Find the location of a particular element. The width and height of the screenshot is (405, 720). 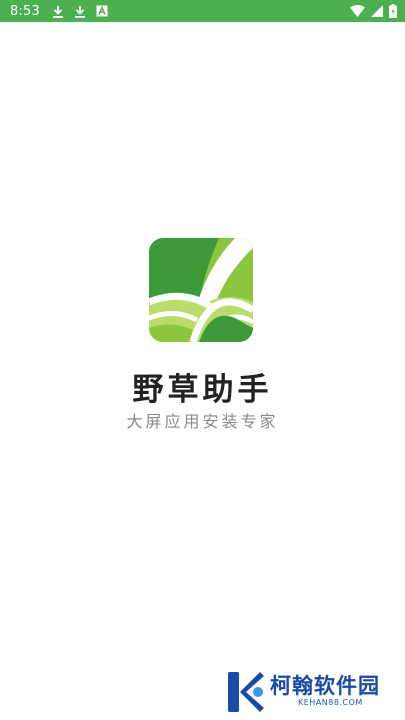

signal-icon is located at coordinates (377, 11).